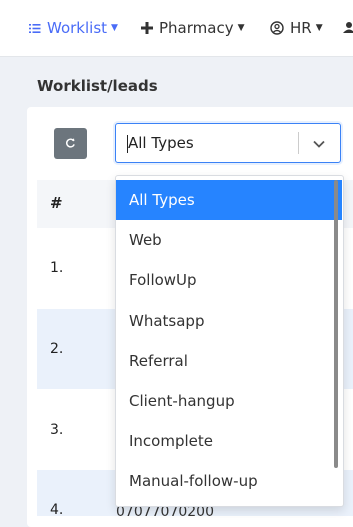  Describe the element at coordinates (229, 401) in the screenshot. I see `option-client-hangup: Client-hangup` at that location.